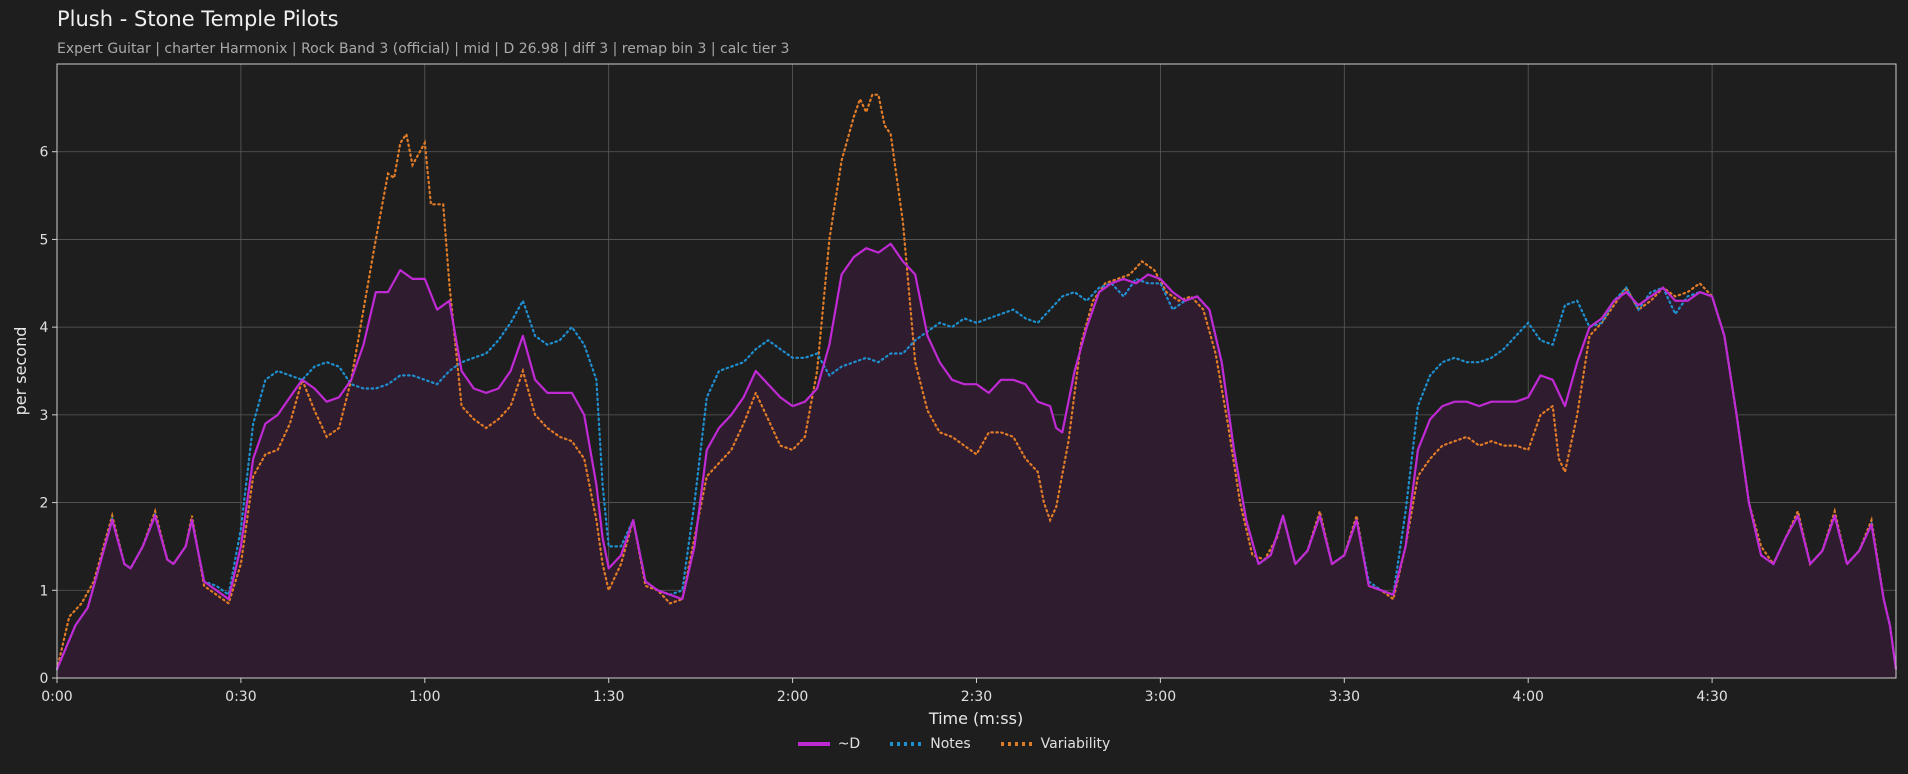 This screenshot has height=774, width=1908. Describe the element at coordinates (44, 328) in the screenshot. I see `y-tick-label: 4` at that location.